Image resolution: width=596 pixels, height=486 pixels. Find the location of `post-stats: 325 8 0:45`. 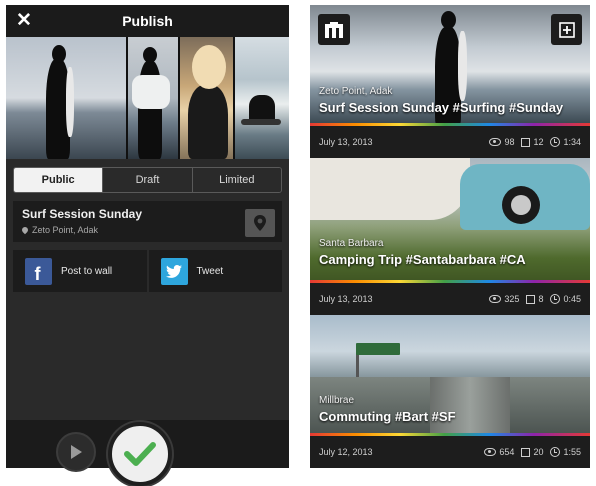

post-stats: 325 8 0:45 is located at coordinates (533, 299).